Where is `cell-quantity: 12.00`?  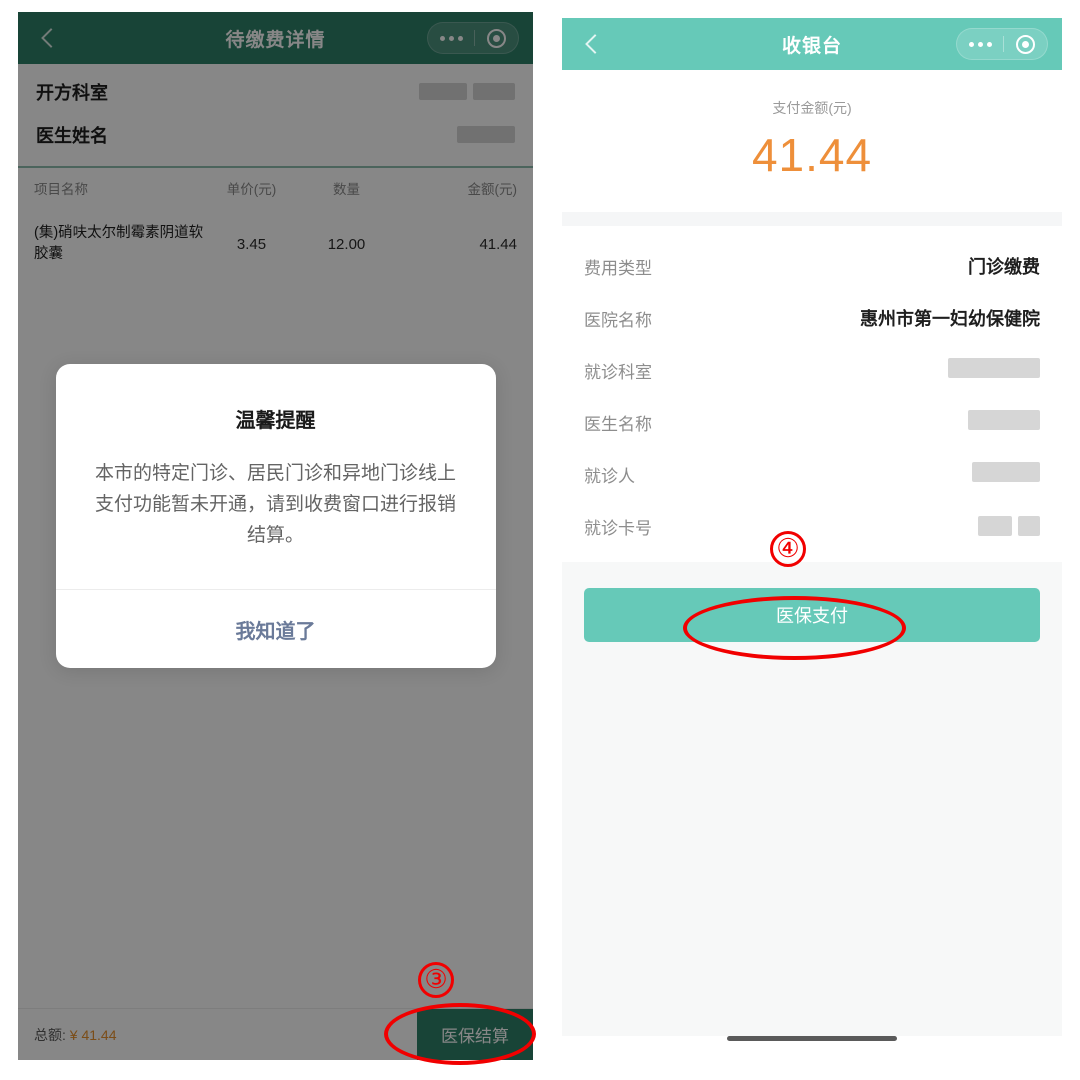
cell-quantity: 12.00 is located at coordinates (346, 244).